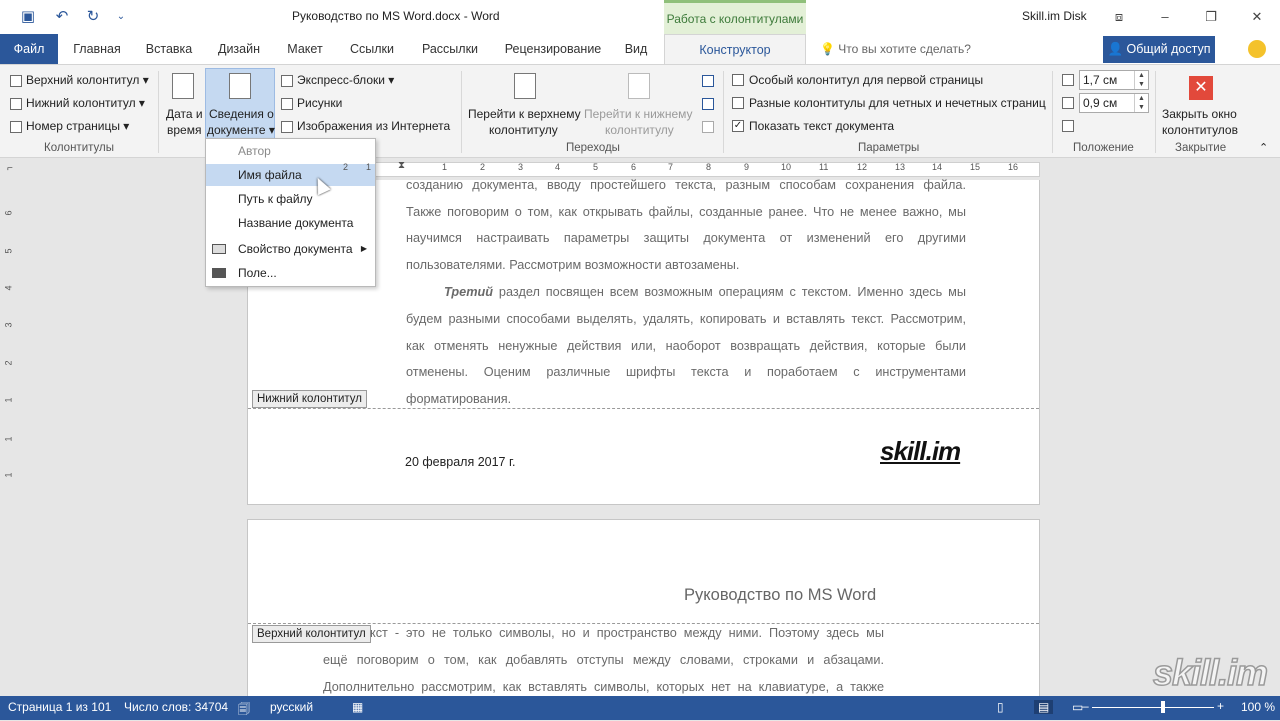 The width and height of the screenshot is (1280, 721). Describe the element at coordinates (1044, 707) in the screenshot. I see `print-layout-icon: ▤` at that location.